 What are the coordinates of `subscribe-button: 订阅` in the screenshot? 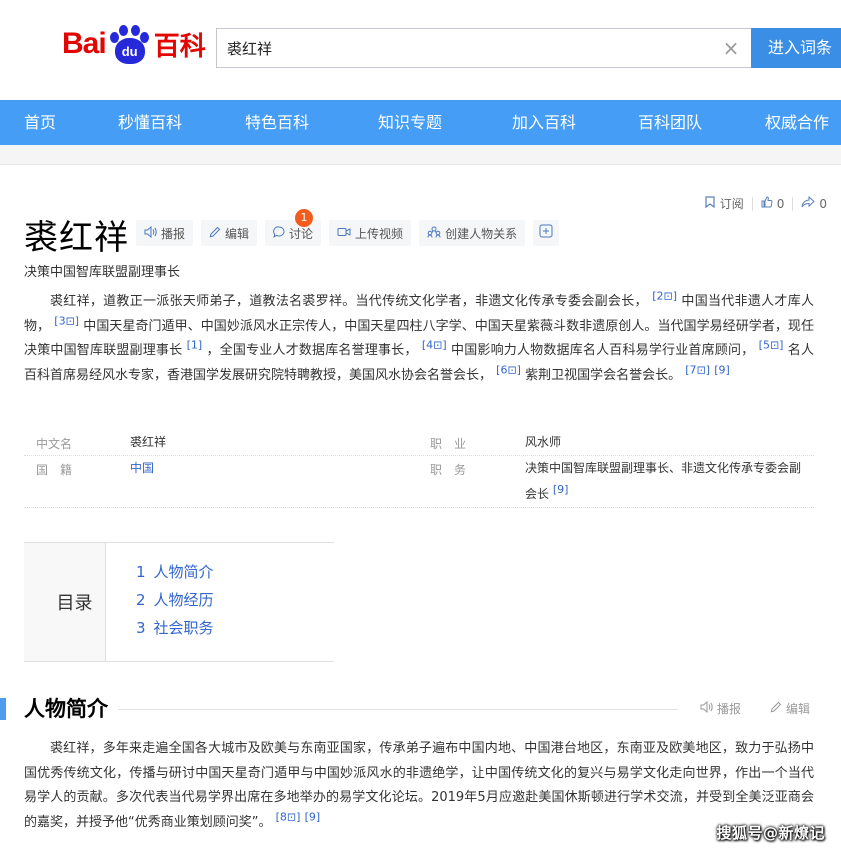 It's located at (724, 203).